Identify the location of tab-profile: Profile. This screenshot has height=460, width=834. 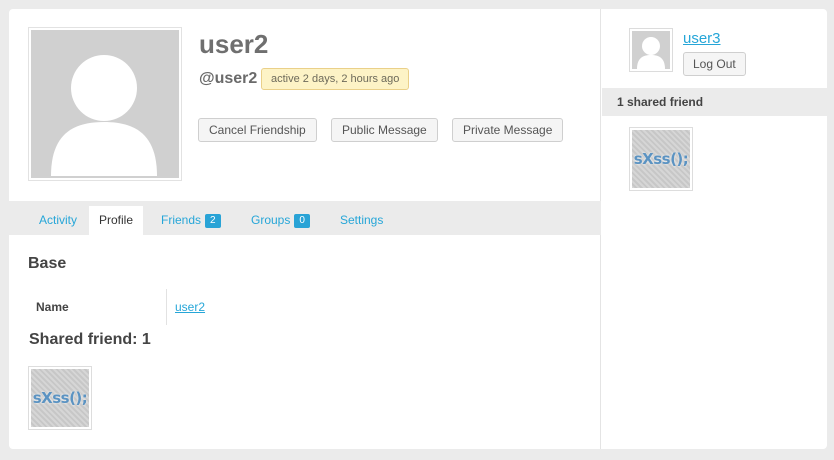
(116, 220).